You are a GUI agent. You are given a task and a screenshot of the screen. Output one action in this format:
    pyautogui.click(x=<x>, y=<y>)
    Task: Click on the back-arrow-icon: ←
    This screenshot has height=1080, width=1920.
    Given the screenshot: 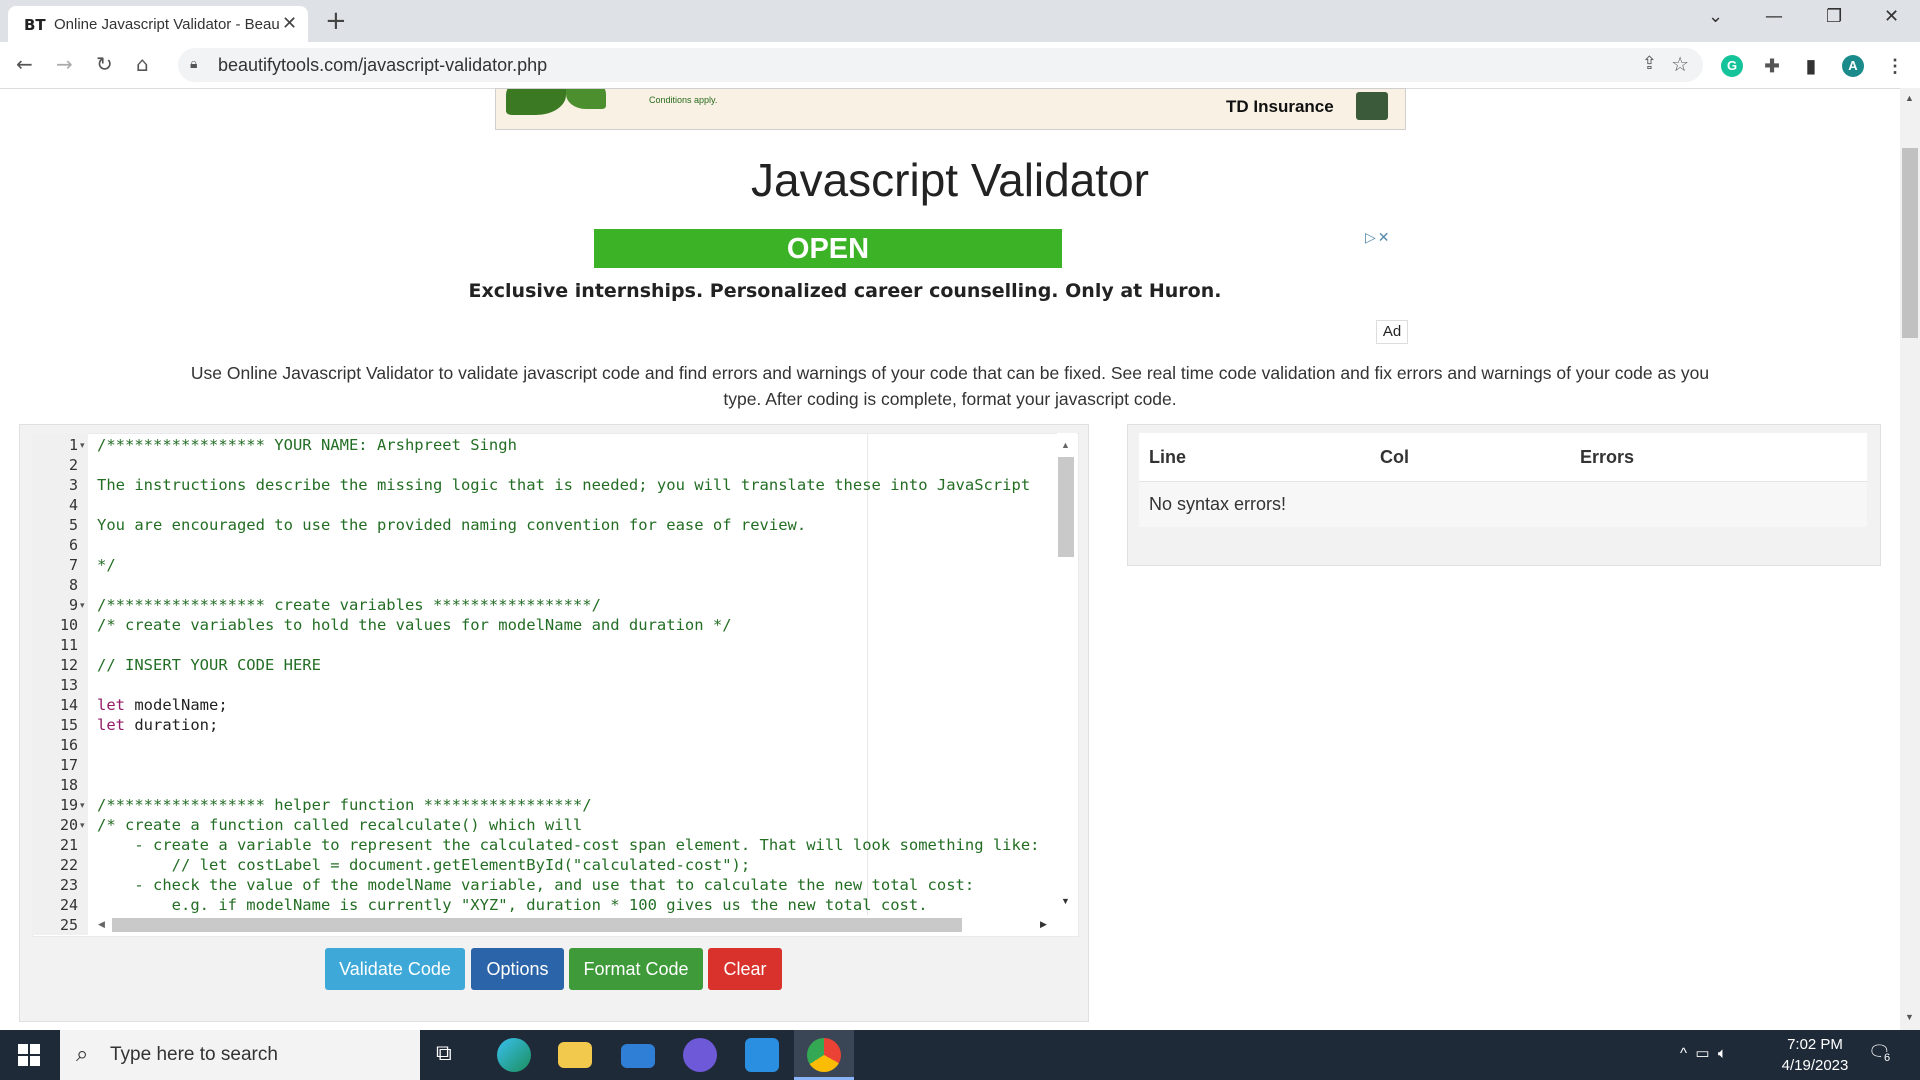 What is the action you would take?
    pyautogui.click(x=24, y=64)
    